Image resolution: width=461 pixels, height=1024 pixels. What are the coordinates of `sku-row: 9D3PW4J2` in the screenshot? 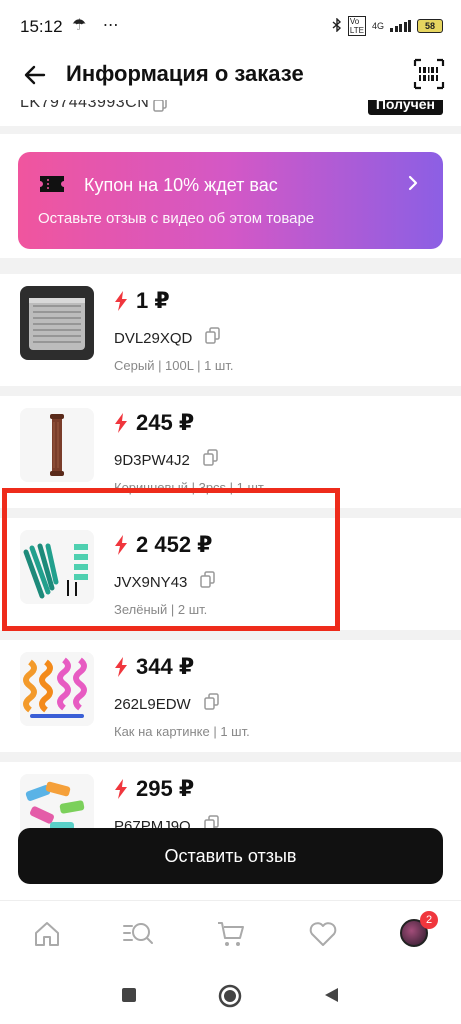 It's located at (166, 460).